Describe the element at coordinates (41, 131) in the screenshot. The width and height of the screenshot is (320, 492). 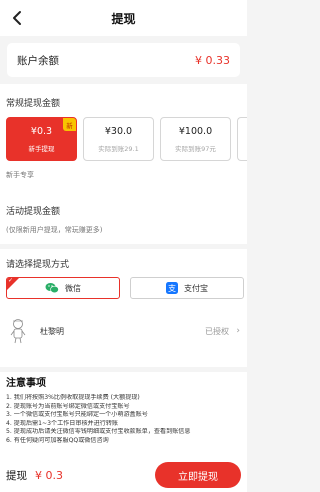
I see `option-amount: ¥0.3` at that location.